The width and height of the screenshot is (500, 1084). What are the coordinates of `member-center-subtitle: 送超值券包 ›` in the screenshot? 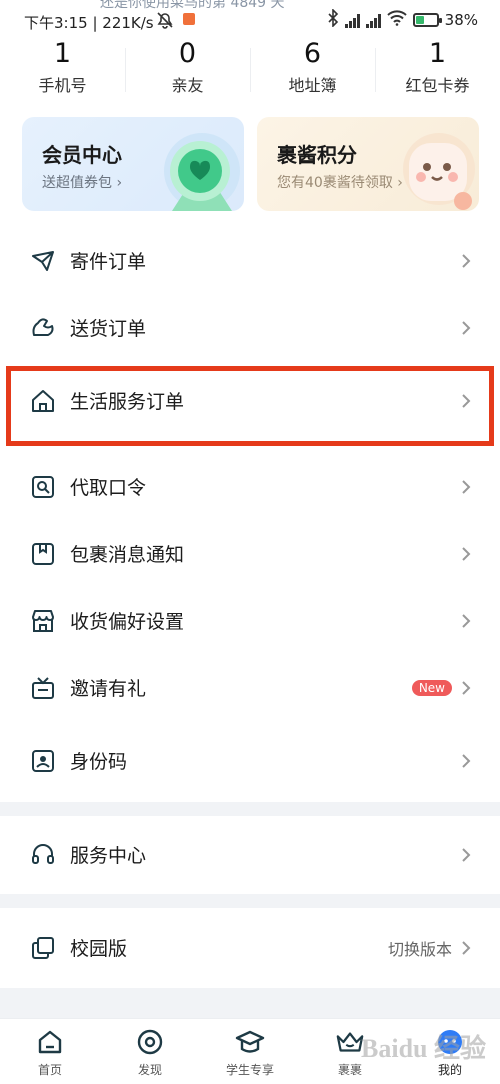 It's located at (82, 183).